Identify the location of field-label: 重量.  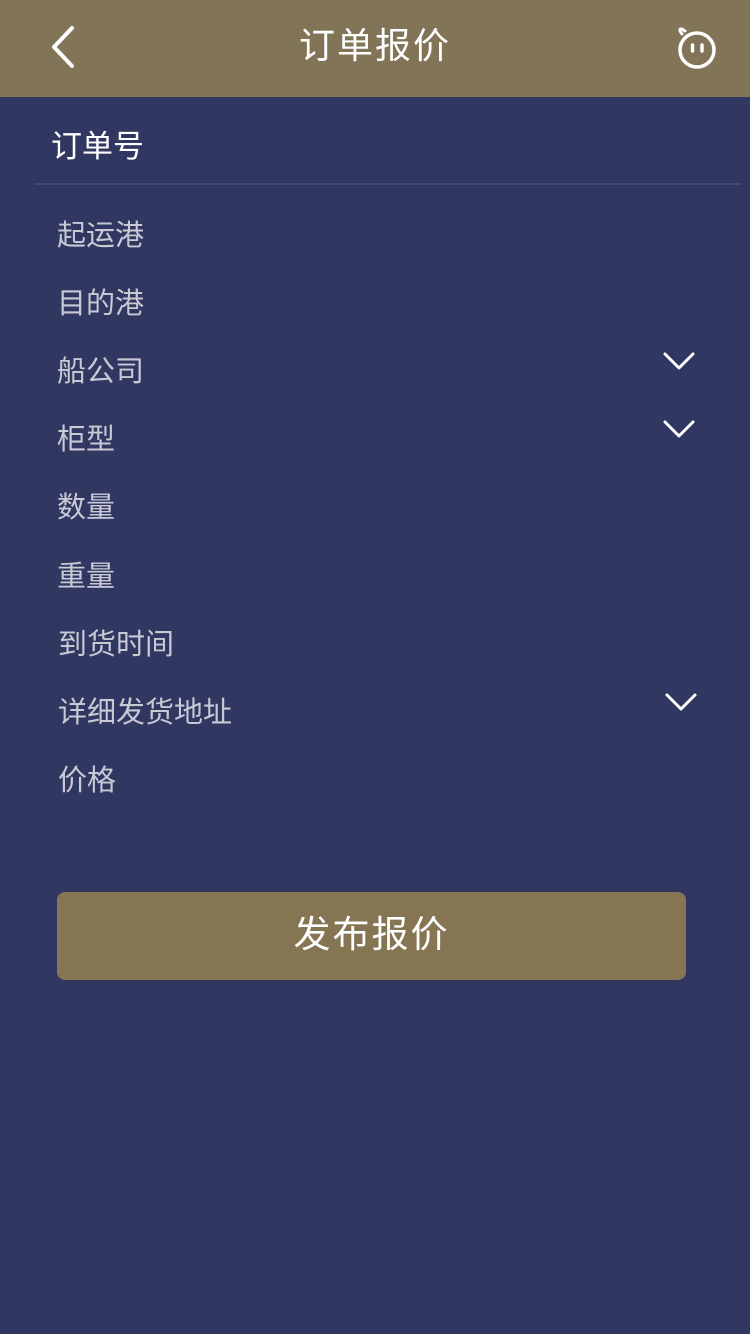
(86, 576).